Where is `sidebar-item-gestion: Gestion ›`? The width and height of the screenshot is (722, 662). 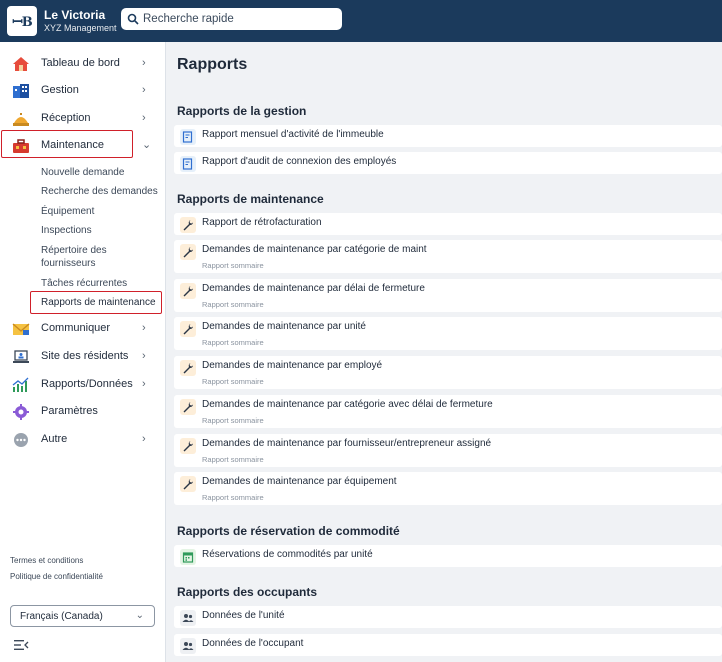
sidebar-item-gestion: Gestion › is located at coordinates (83, 91).